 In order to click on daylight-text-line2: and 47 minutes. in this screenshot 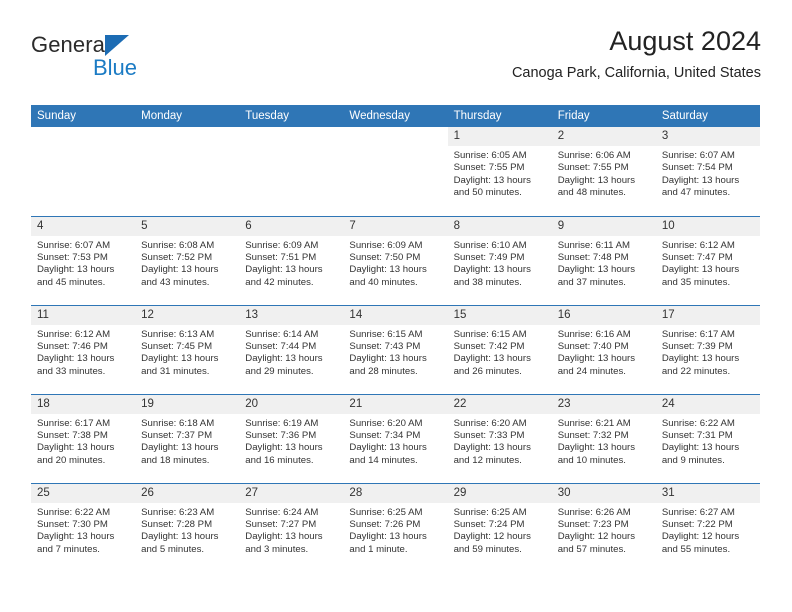, I will do `click(696, 193)`.